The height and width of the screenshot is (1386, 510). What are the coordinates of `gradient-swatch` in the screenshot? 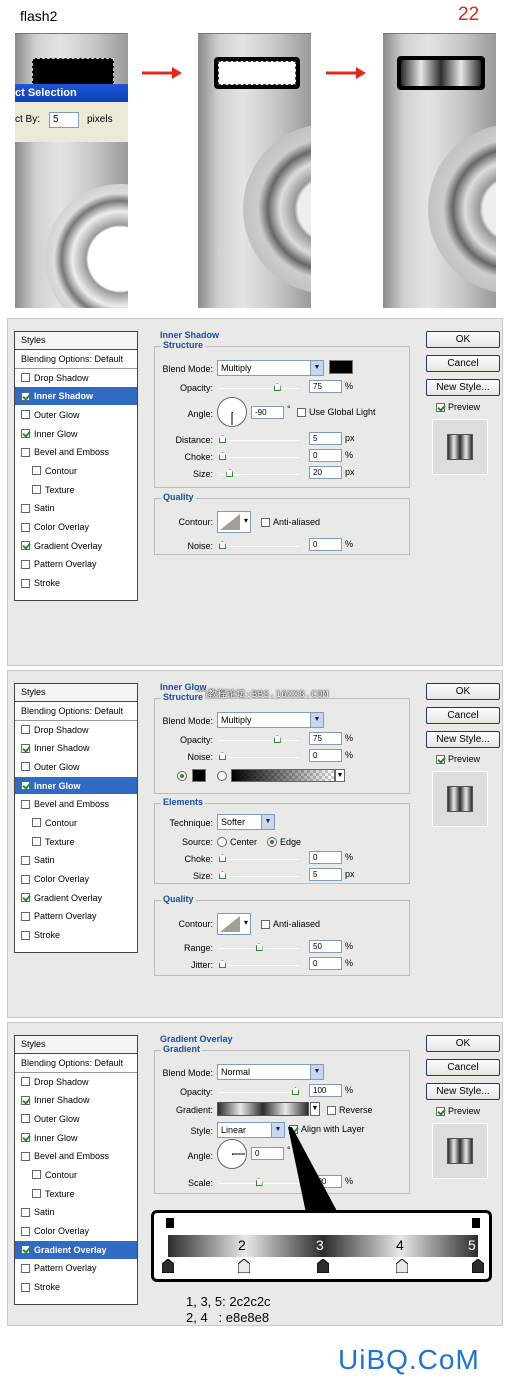 It's located at (263, 1109).